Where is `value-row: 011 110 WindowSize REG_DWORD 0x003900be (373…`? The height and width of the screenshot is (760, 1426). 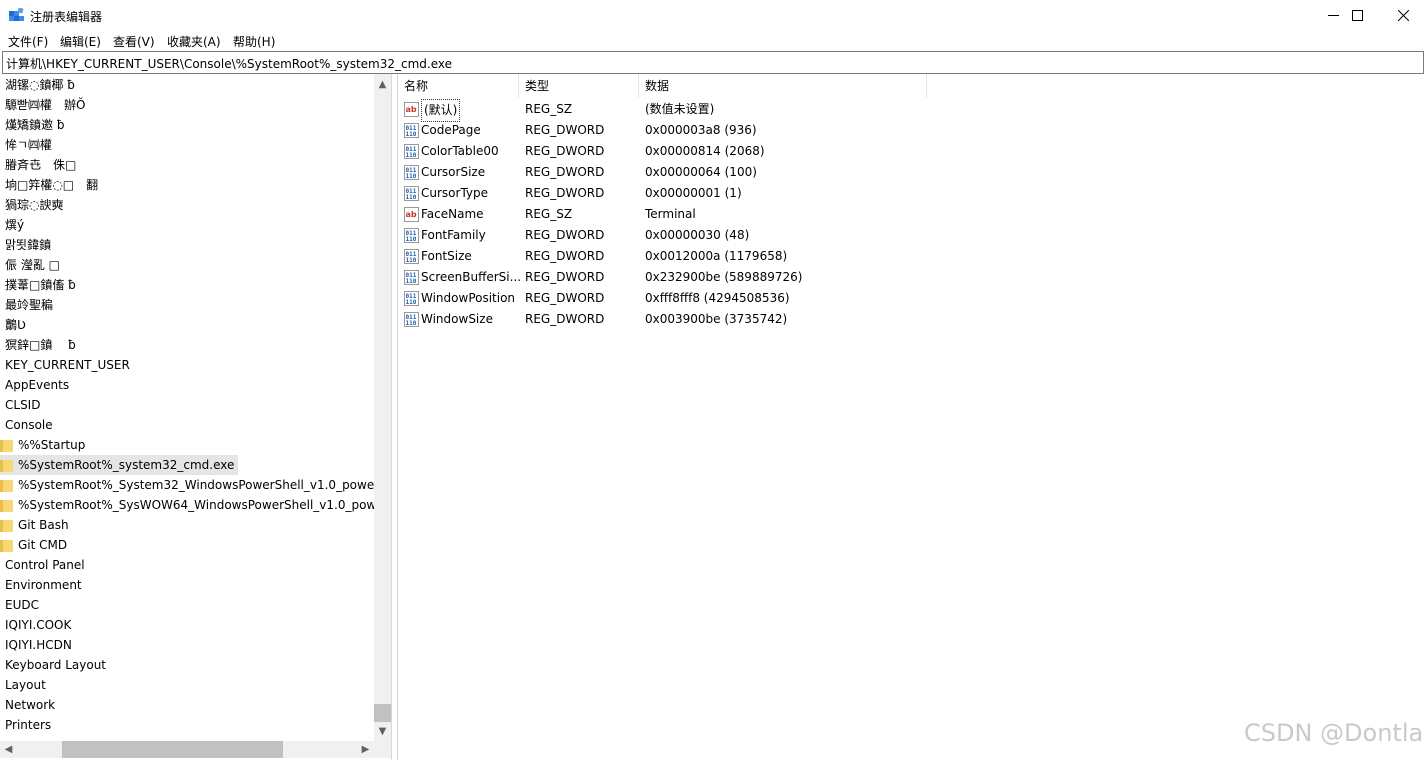 value-row: 011 110 WindowSize REG_DWORD 0x003900be (373… is located at coordinates (748, 319).